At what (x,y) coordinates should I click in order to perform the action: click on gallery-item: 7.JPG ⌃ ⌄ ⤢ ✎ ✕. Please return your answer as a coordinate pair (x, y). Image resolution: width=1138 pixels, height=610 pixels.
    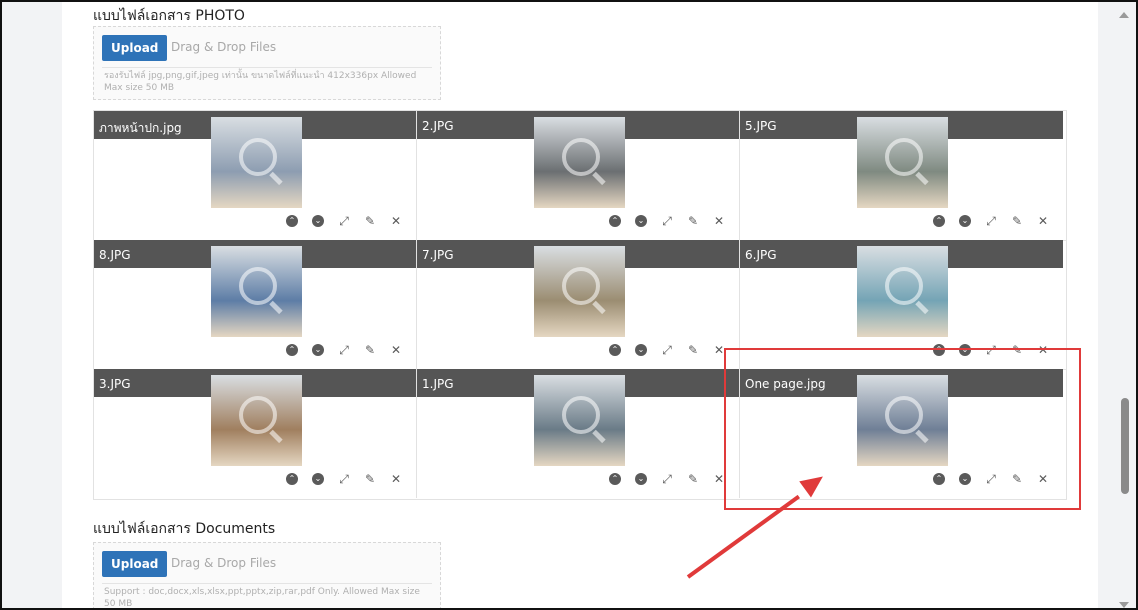
    Looking at the image, I should click on (578, 304).